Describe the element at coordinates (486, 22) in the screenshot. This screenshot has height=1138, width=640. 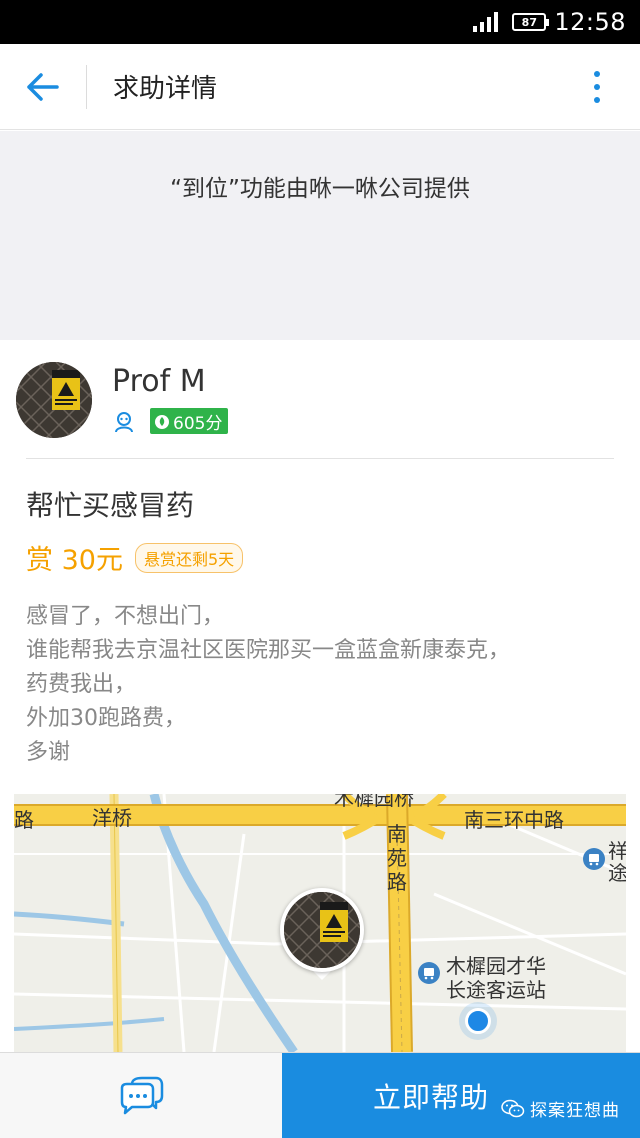
I see `signal-icon` at that location.